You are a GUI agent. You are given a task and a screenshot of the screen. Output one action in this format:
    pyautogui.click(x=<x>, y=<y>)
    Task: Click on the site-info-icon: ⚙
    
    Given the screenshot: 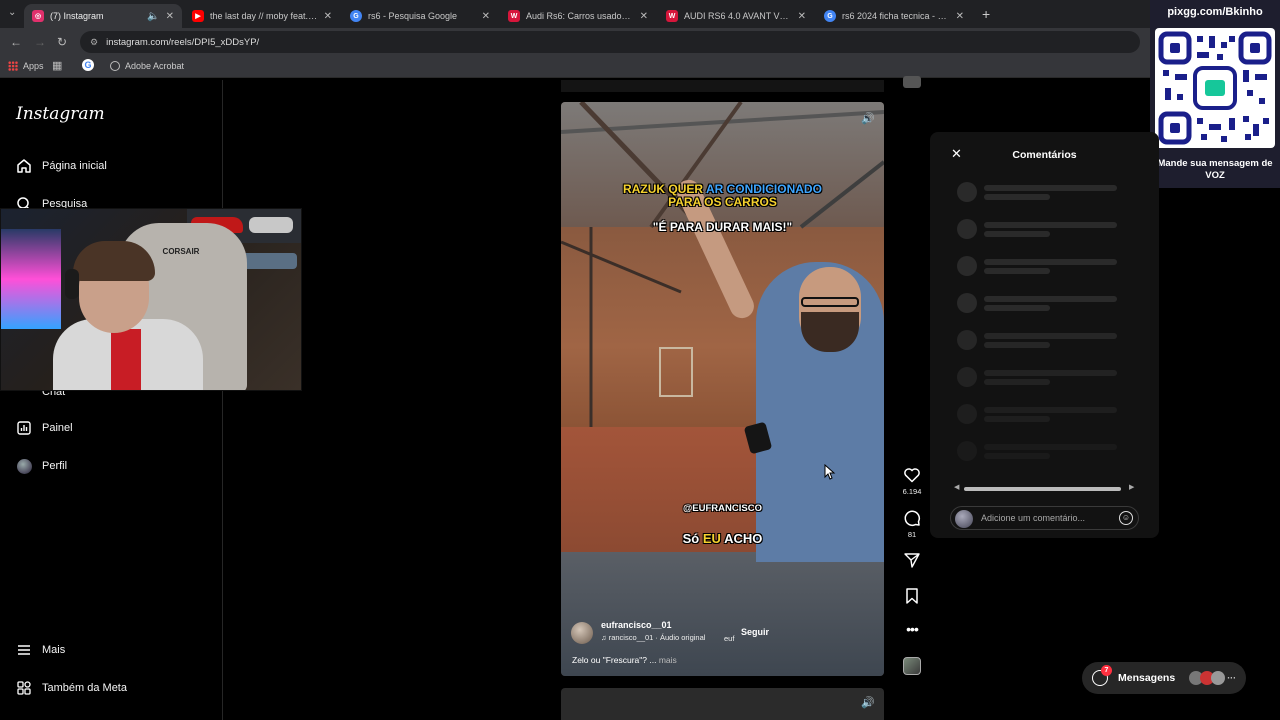 What is the action you would take?
    pyautogui.click(x=94, y=42)
    